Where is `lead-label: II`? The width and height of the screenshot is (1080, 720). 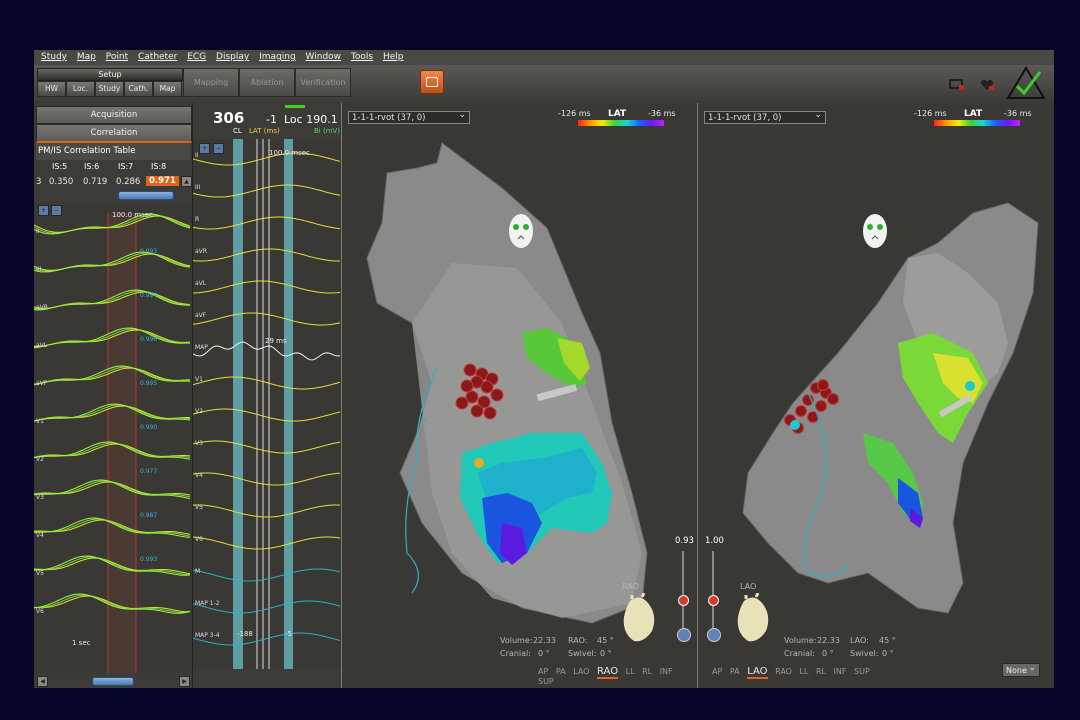 lead-label: II is located at coordinates (38, 231).